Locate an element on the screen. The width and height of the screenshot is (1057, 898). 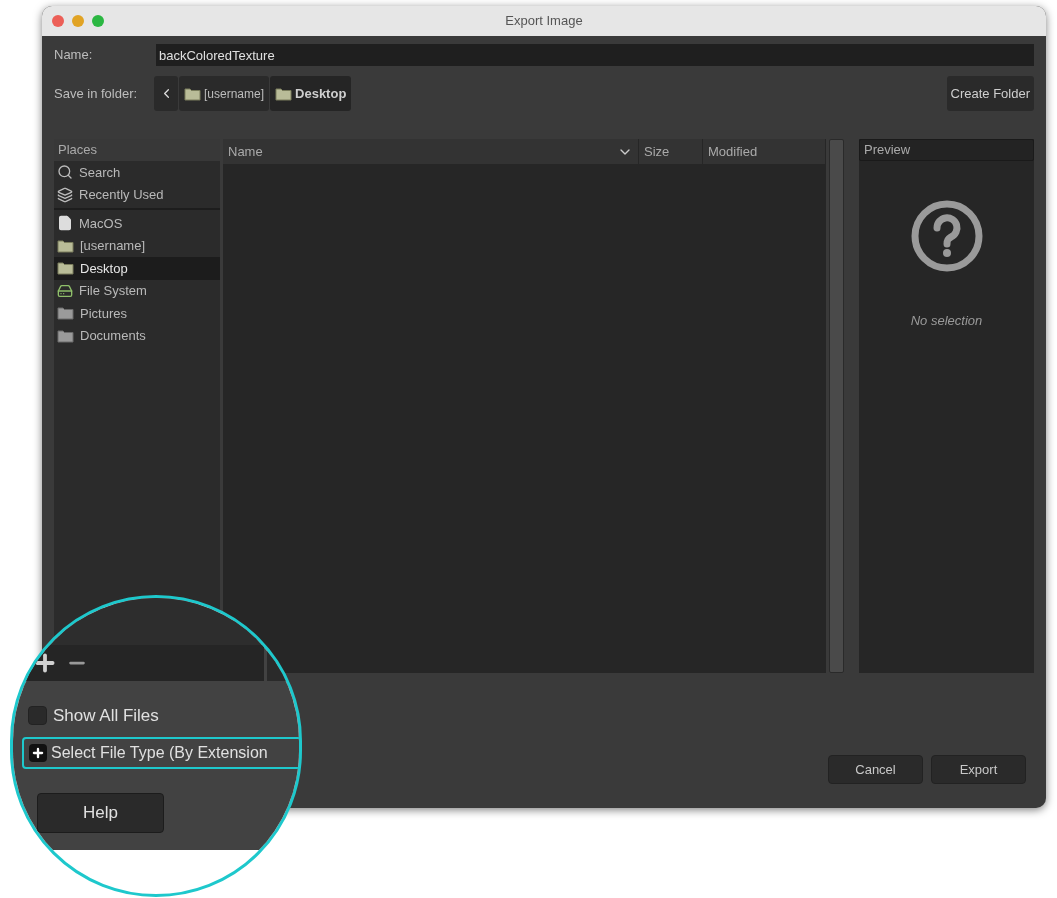
name-field: backColoredTexture is located at coordinates (595, 55).